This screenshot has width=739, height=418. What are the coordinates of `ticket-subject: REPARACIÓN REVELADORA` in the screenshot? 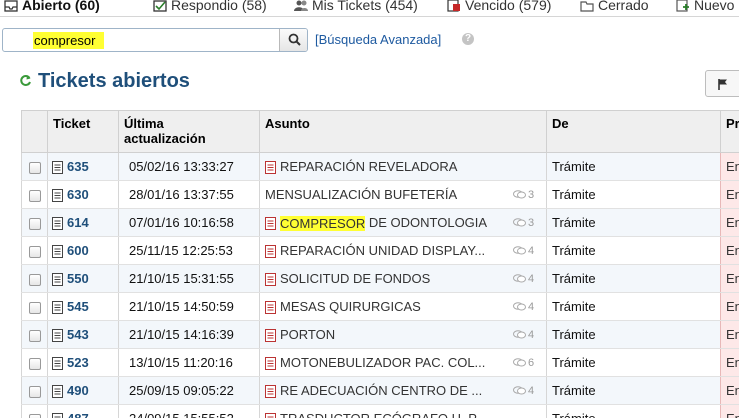 It's located at (368, 167).